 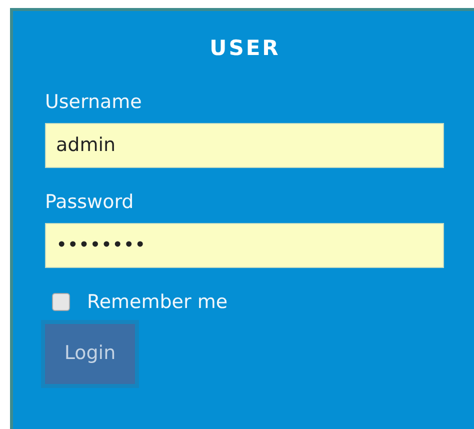 What do you see at coordinates (94, 102) in the screenshot?
I see `field-label: Username` at bounding box center [94, 102].